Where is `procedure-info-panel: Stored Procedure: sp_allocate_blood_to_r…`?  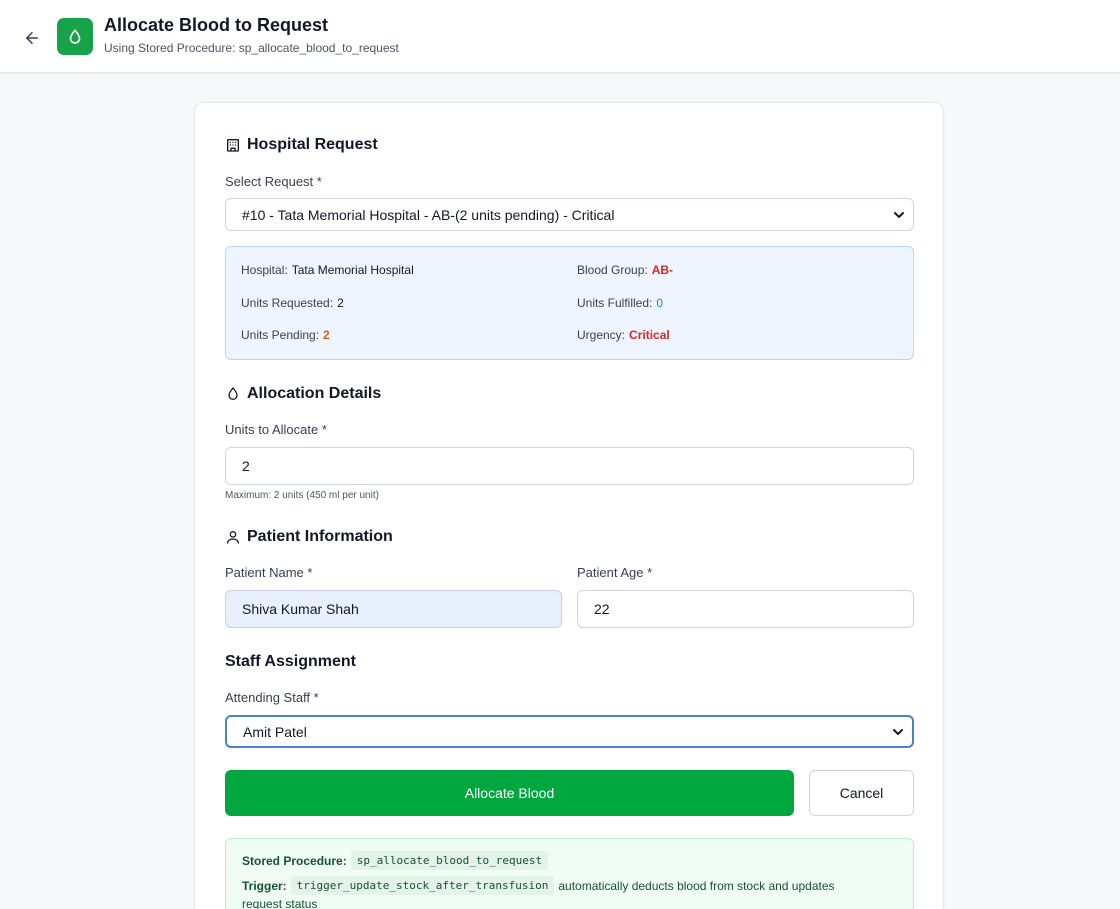 procedure-info-panel: Stored Procedure: sp_allocate_blood_to_r… is located at coordinates (569, 873).